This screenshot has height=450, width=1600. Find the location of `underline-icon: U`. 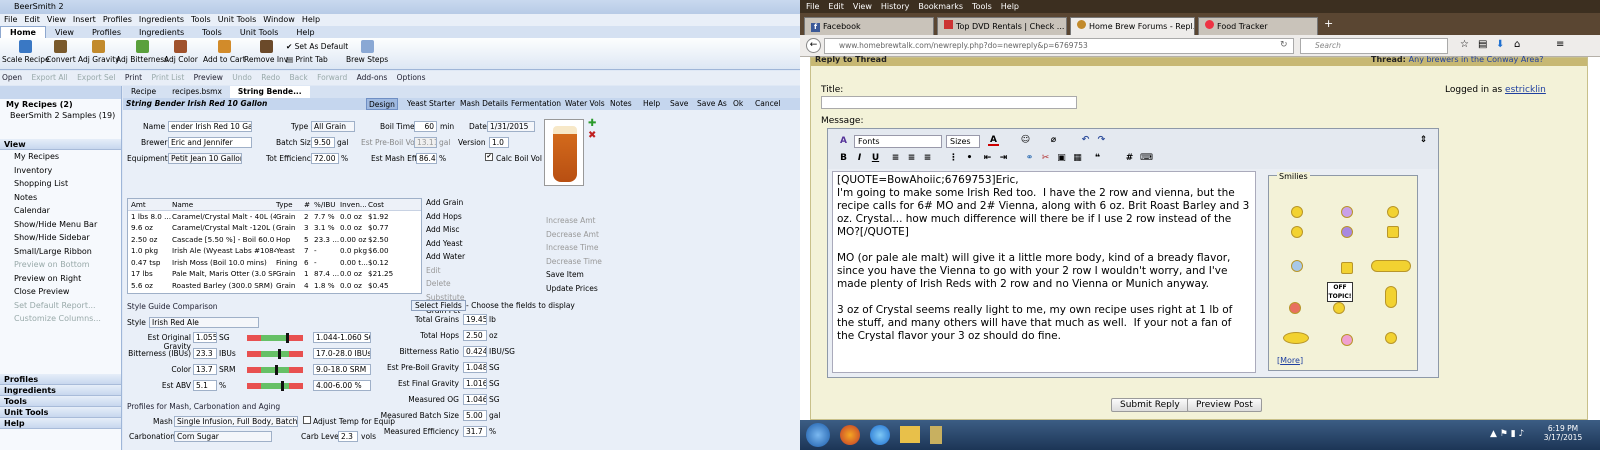

underline-icon: U is located at coordinates (875, 158).